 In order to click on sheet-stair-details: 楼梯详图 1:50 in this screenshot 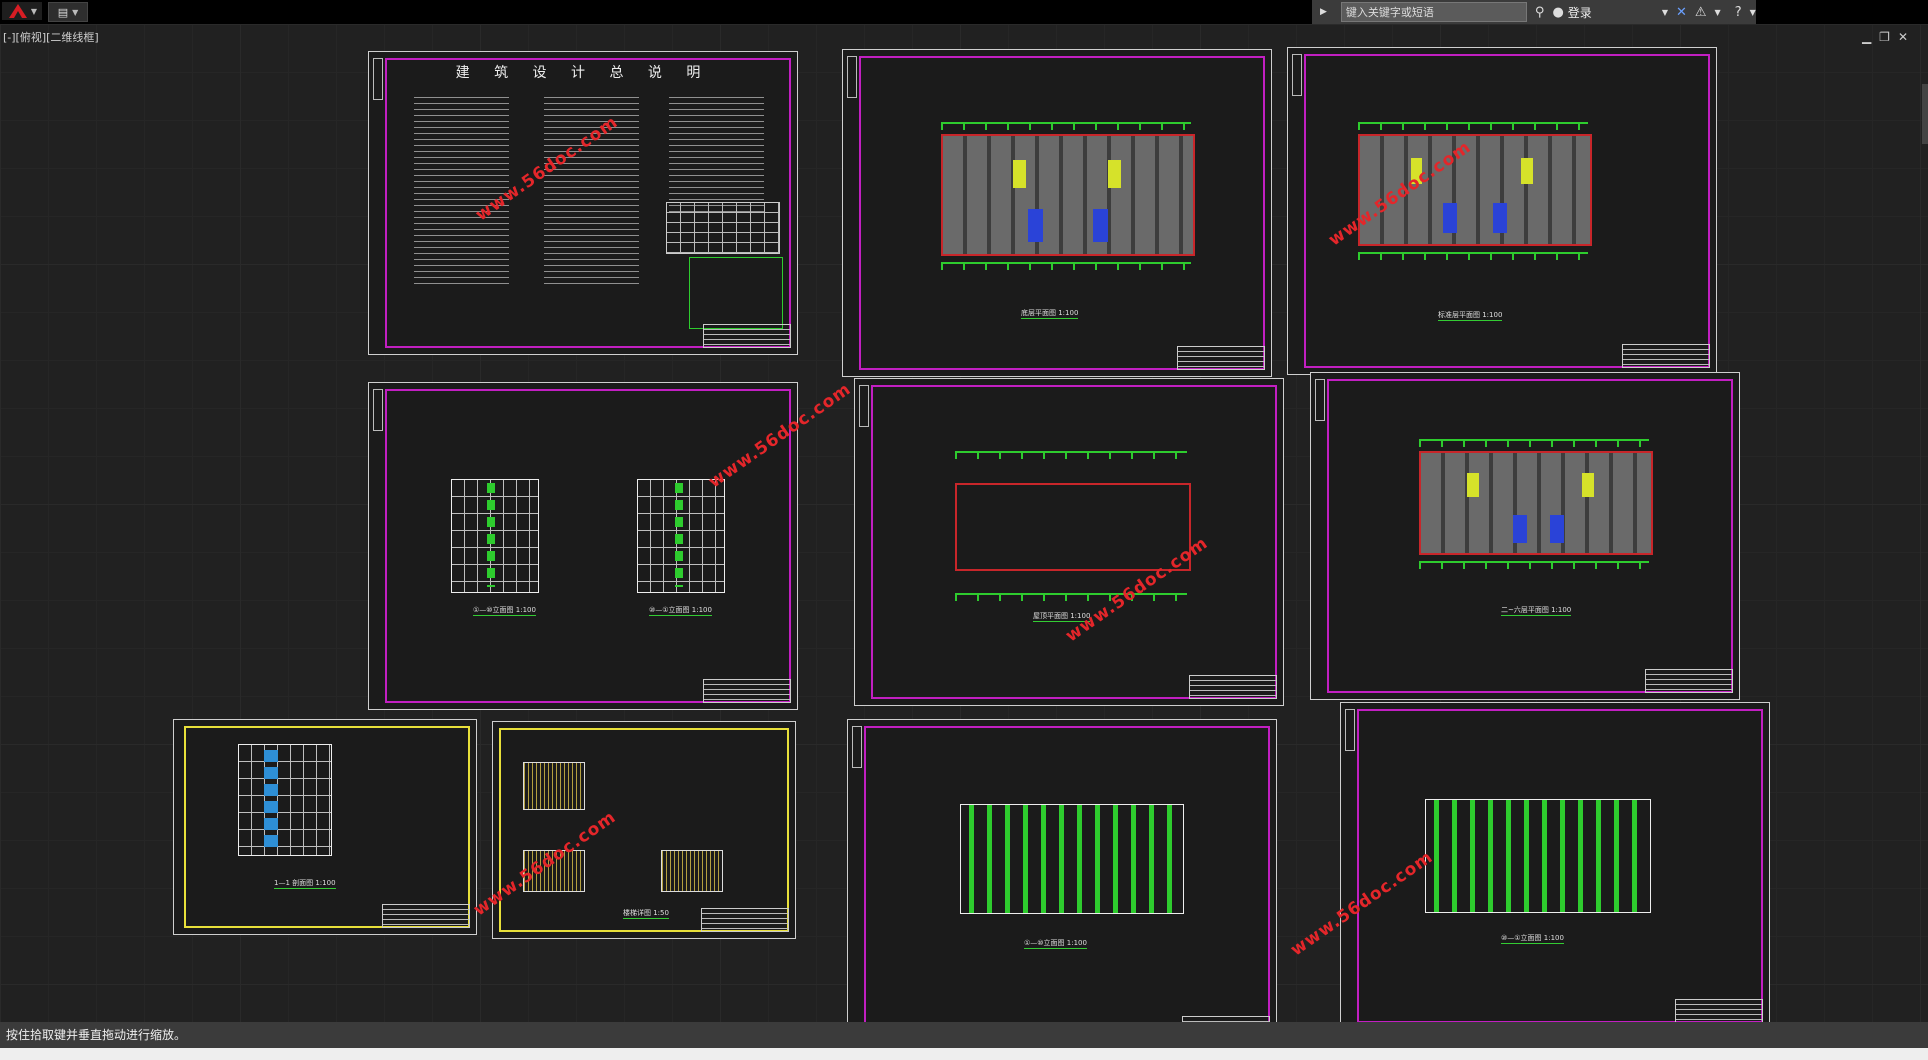, I will do `click(644, 830)`.